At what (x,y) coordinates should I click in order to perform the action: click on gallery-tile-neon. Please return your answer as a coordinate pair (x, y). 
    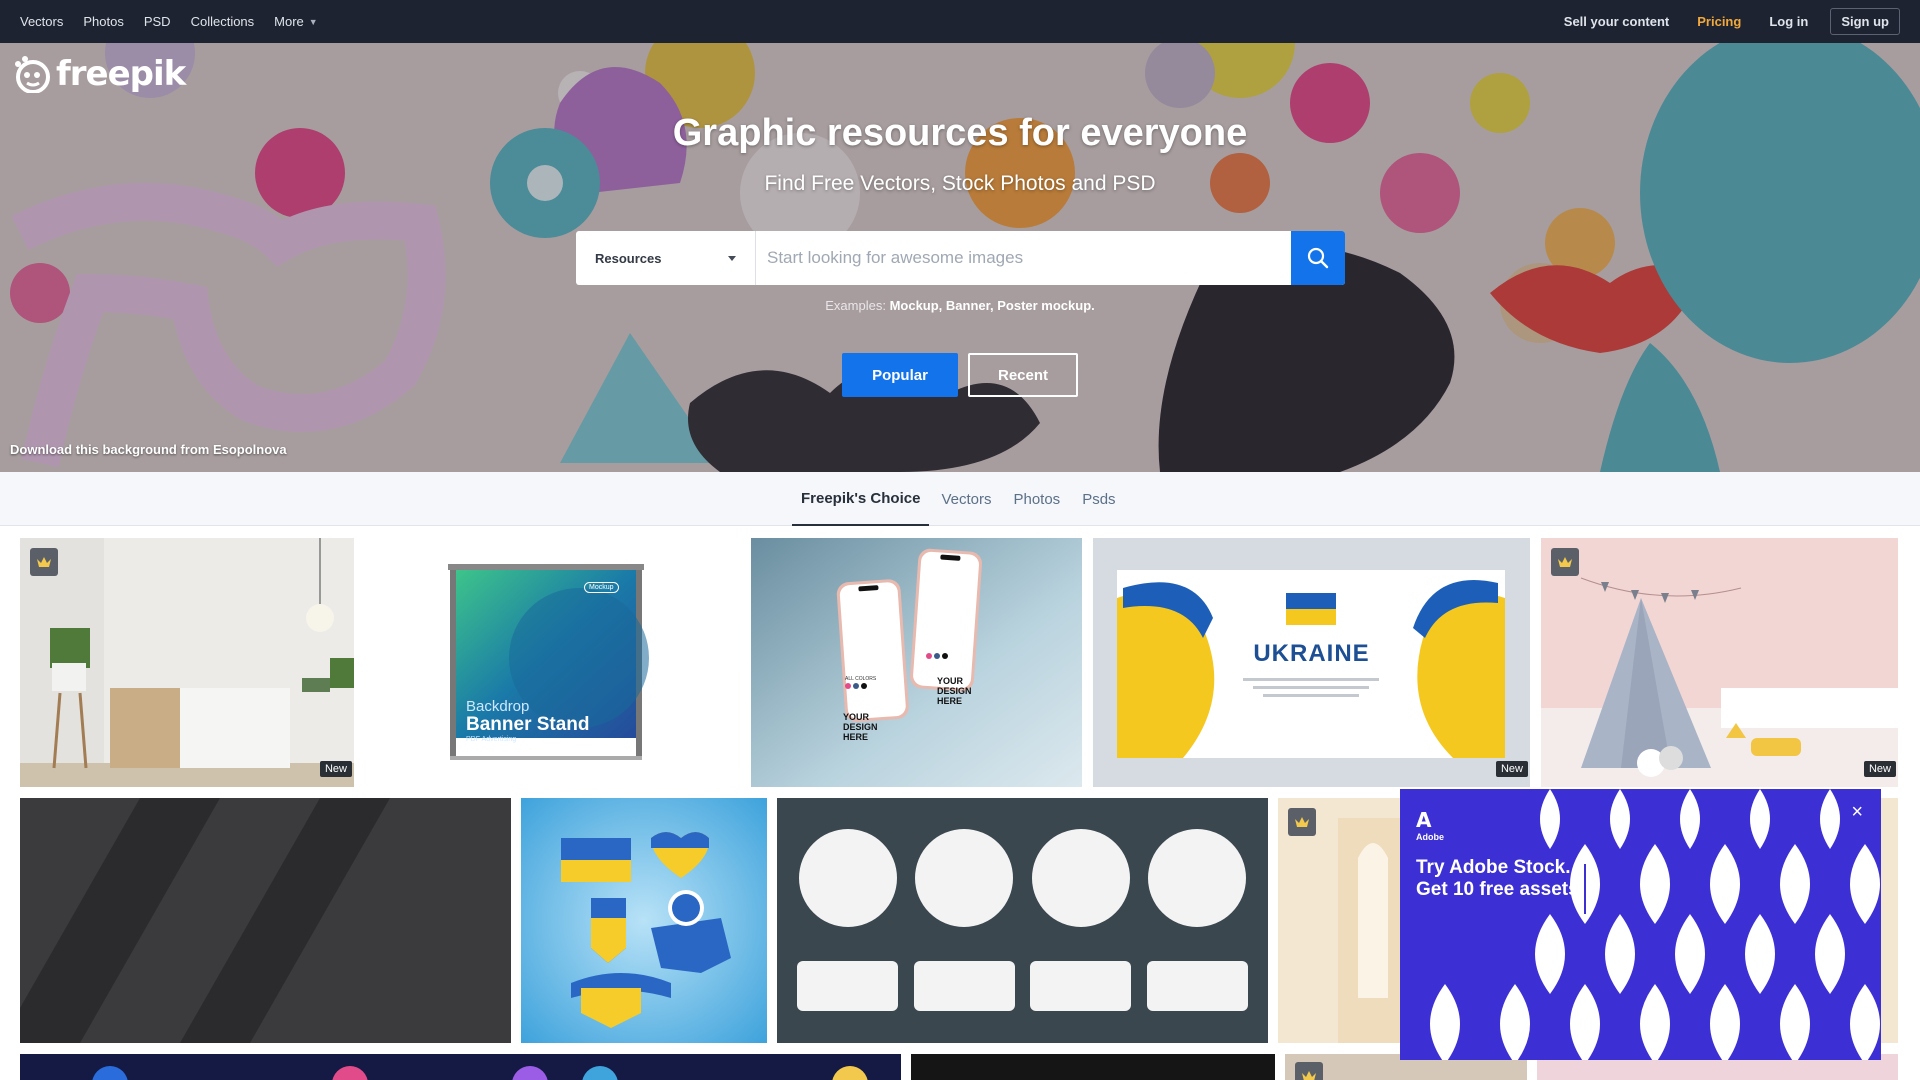
    Looking at the image, I should click on (460, 1067).